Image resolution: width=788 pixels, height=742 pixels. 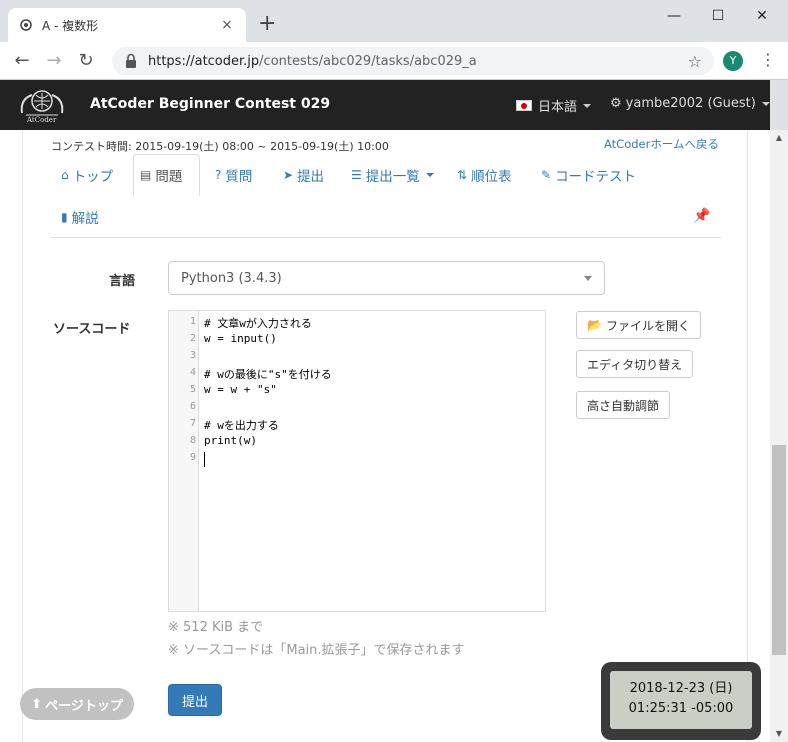 I want to click on folder-open-icon: 📂, so click(x=594, y=325).